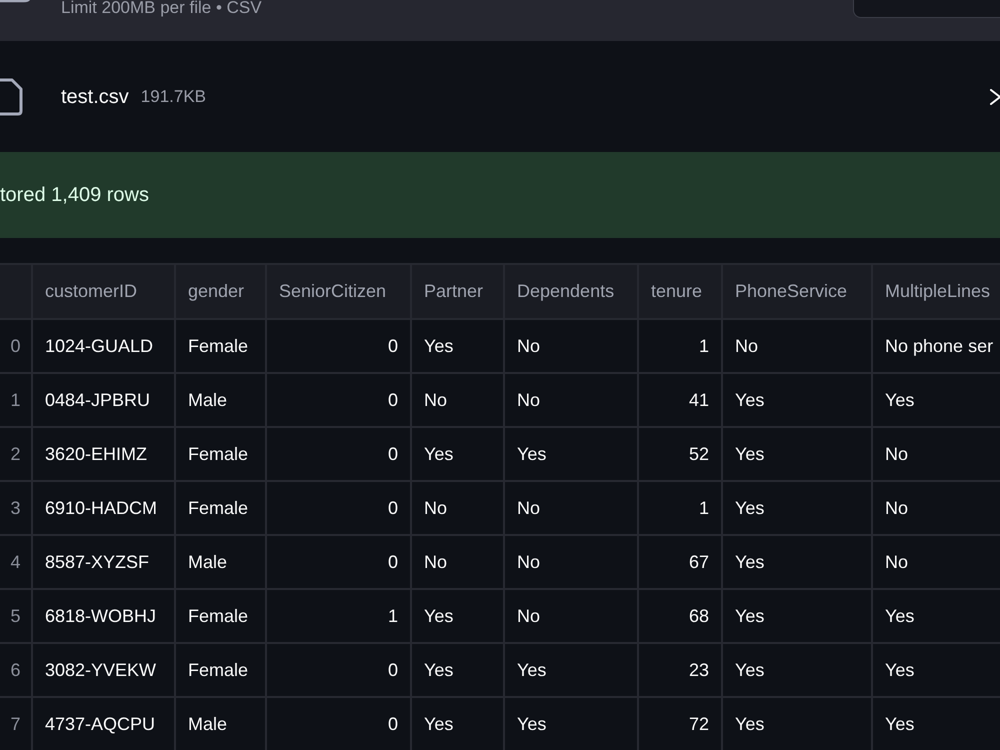  What do you see at coordinates (74, 195) in the screenshot?
I see `alert-message: tored 1,409 rows` at bounding box center [74, 195].